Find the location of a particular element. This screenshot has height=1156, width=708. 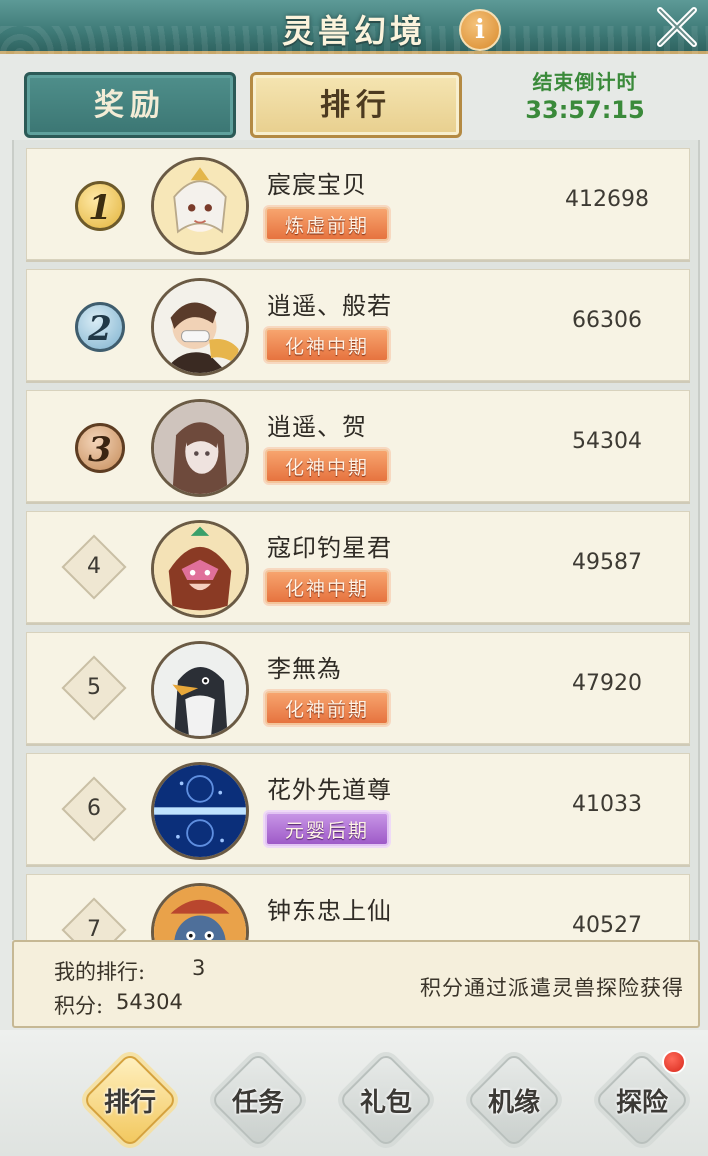

rank-number: 5 is located at coordinates (94, 687).